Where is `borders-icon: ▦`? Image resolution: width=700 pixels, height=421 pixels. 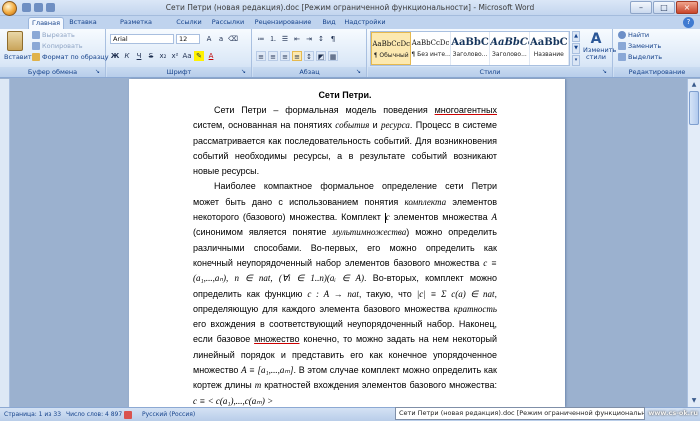 borders-icon: ▦ is located at coordinates (333, 56).